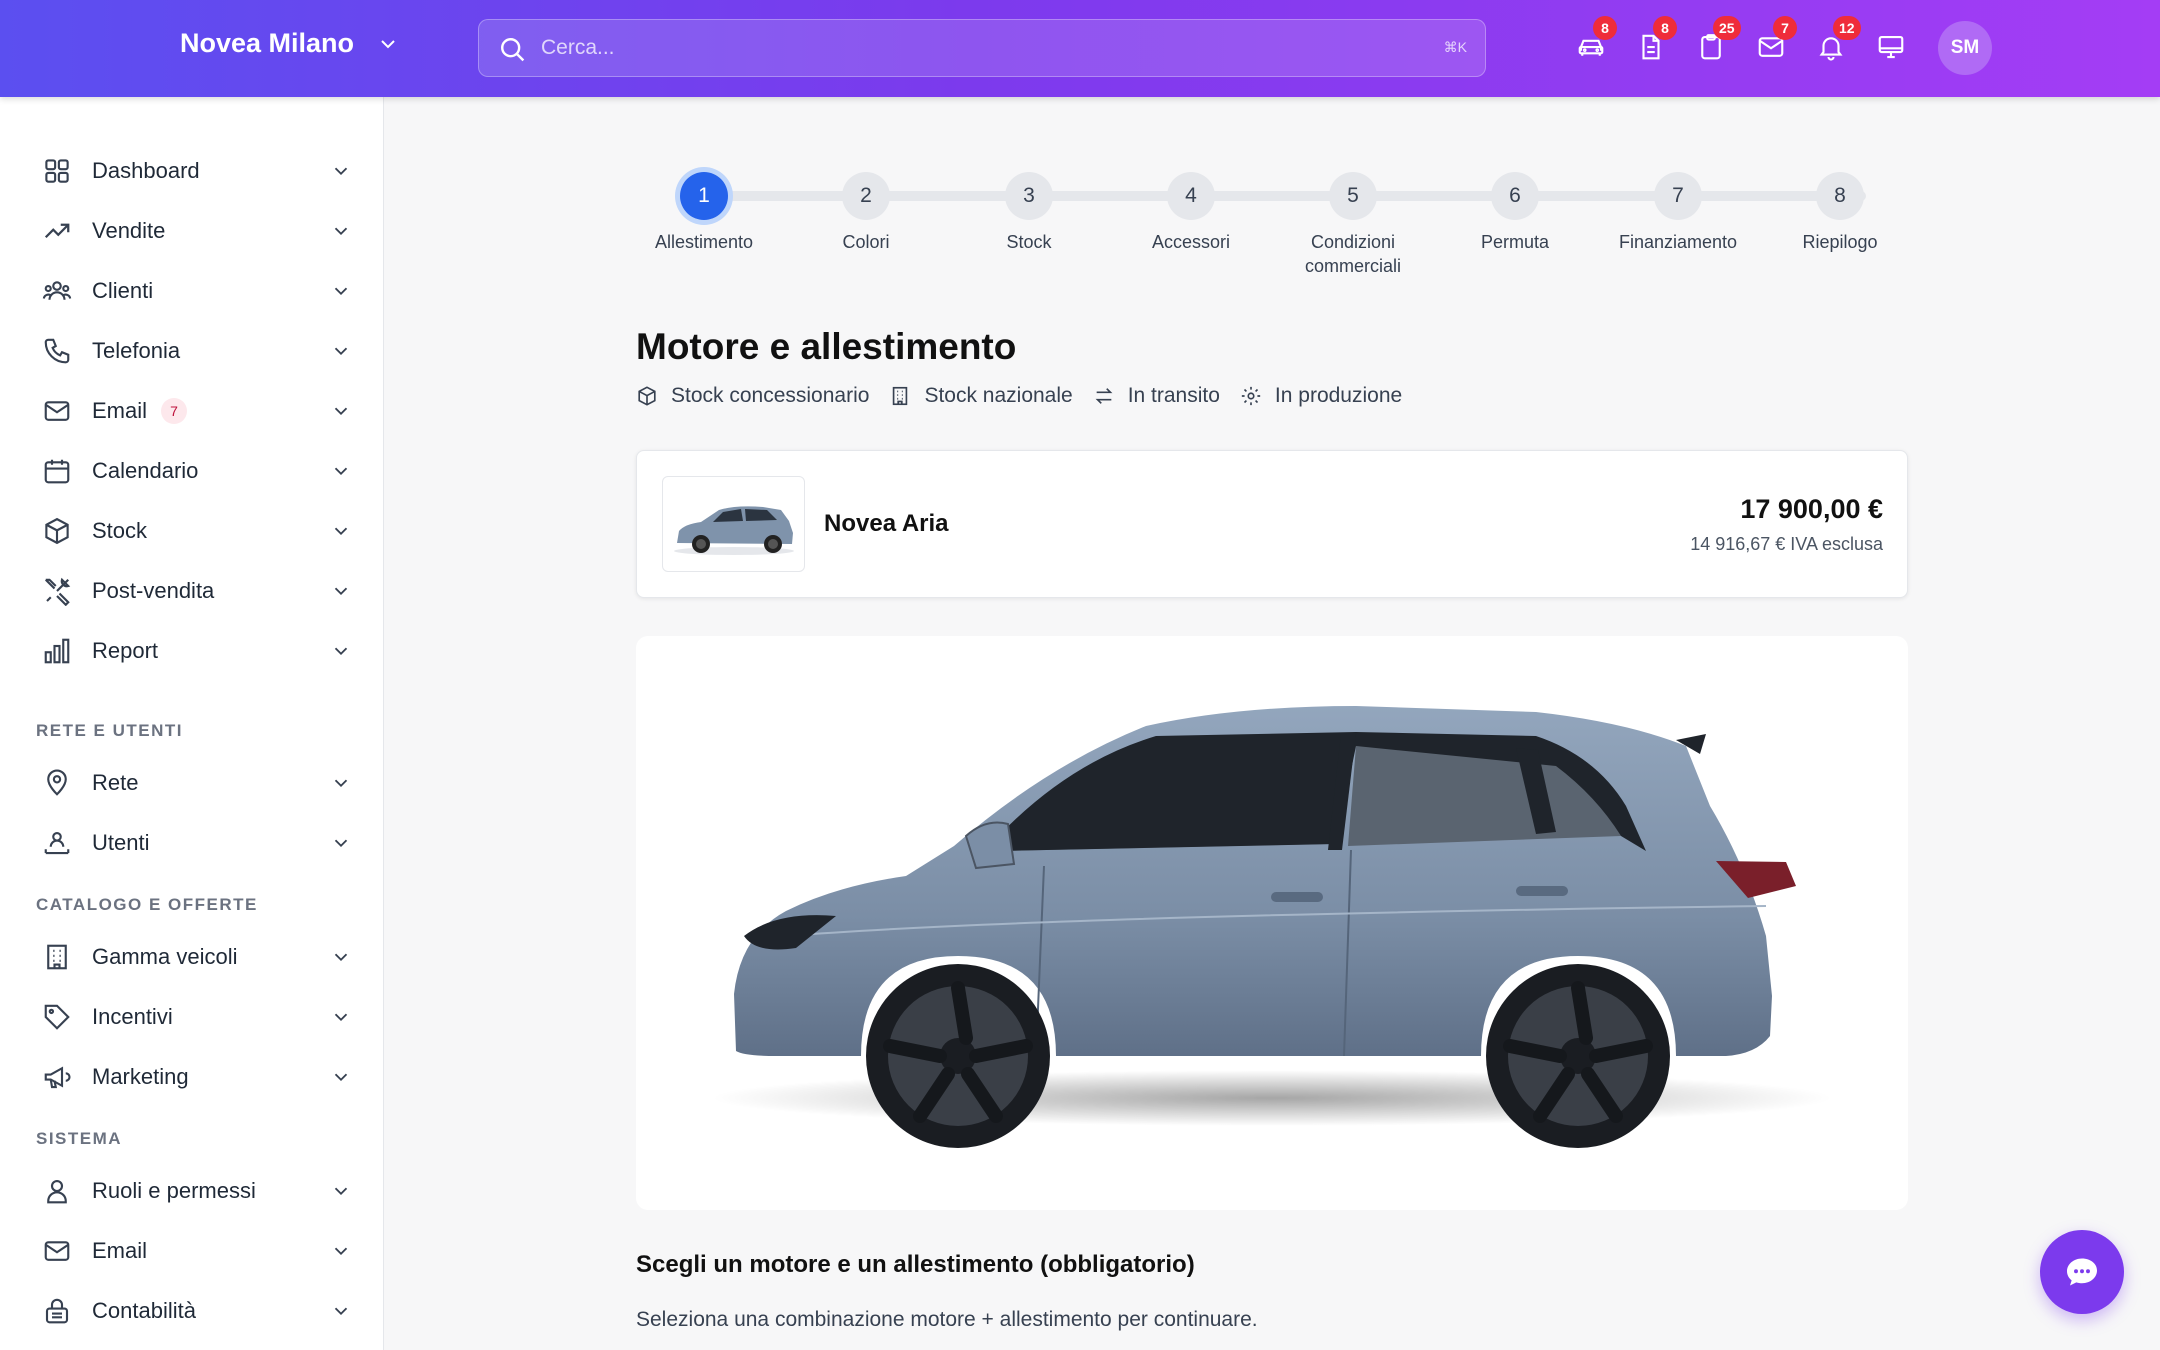  What do you see at coordinates (189, 843) in the screenshot?
I see `sidebar-item-utenti: Utenti` at bounding box center [189, 843].